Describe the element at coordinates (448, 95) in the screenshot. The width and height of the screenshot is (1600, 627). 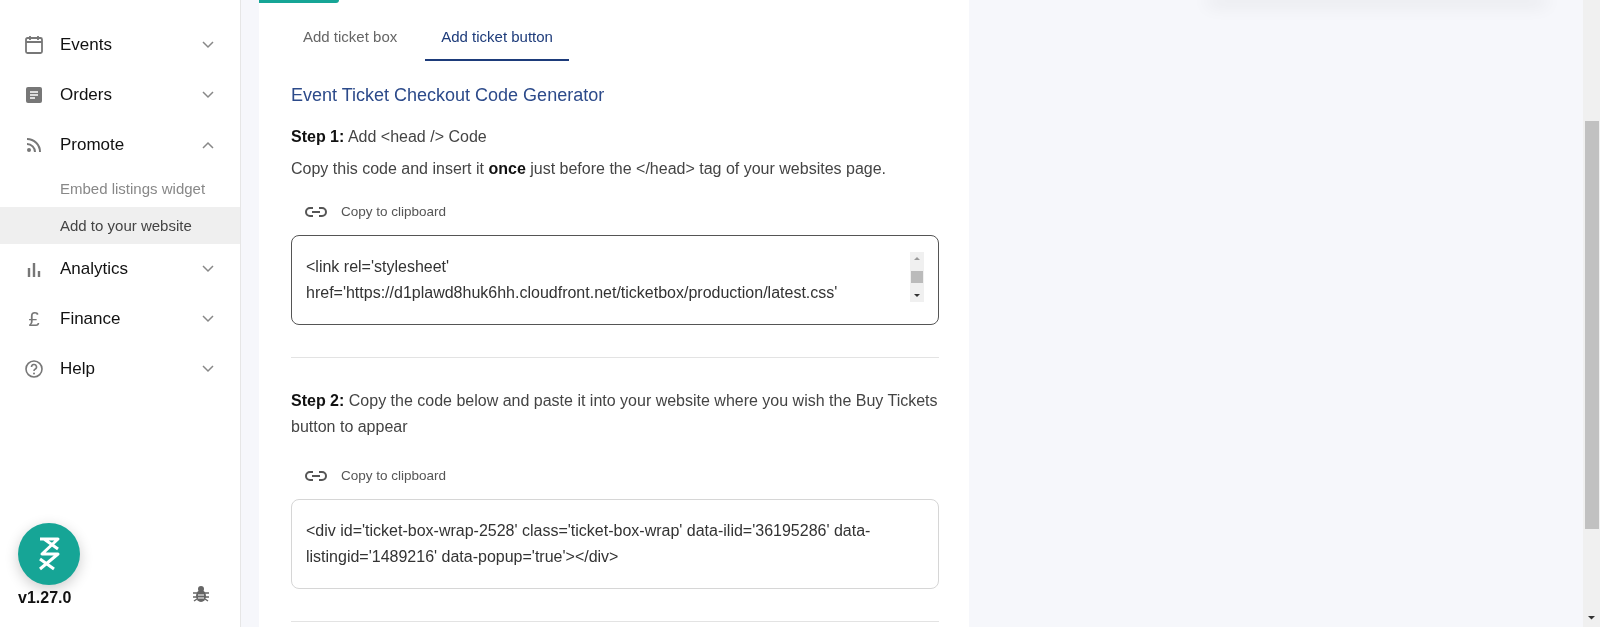
I see `section-title: Event Ticket Checkout Code Generator` at that location.